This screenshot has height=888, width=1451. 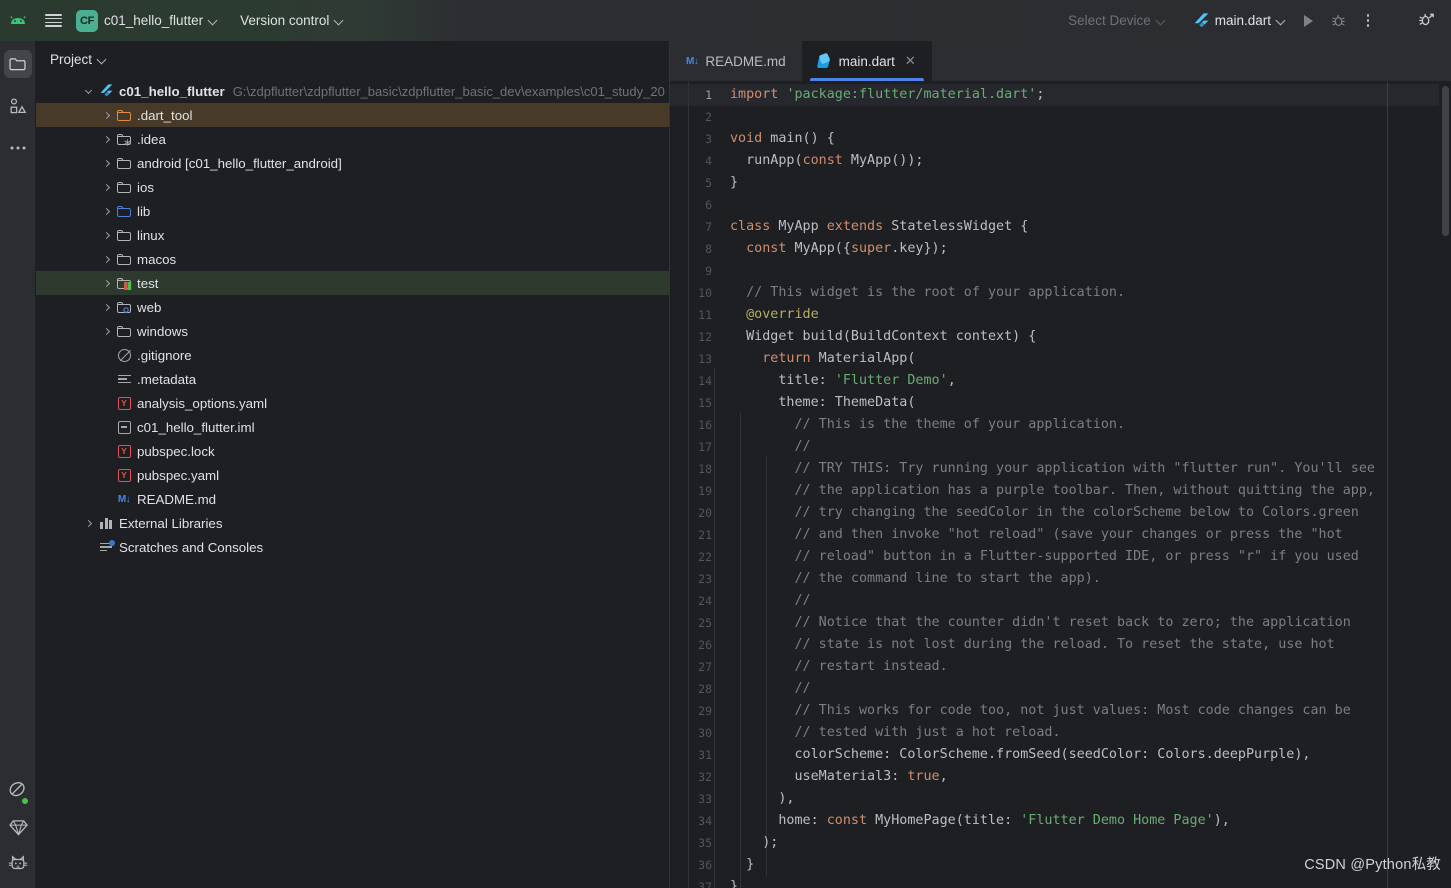 I want to click on gem-diamond-icon, so click(x=18, y=830).